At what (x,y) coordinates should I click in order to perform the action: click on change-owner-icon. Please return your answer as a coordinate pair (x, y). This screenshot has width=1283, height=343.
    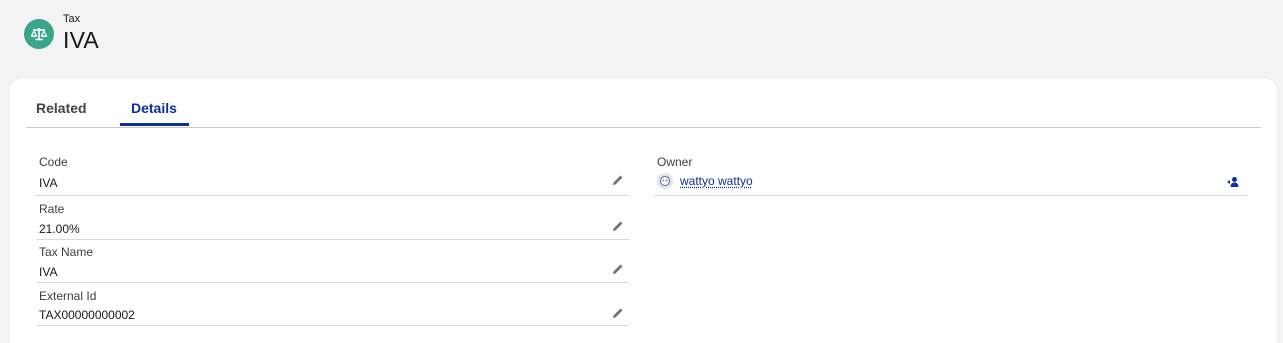
    Looking at the image, I should click on (1232, 182).